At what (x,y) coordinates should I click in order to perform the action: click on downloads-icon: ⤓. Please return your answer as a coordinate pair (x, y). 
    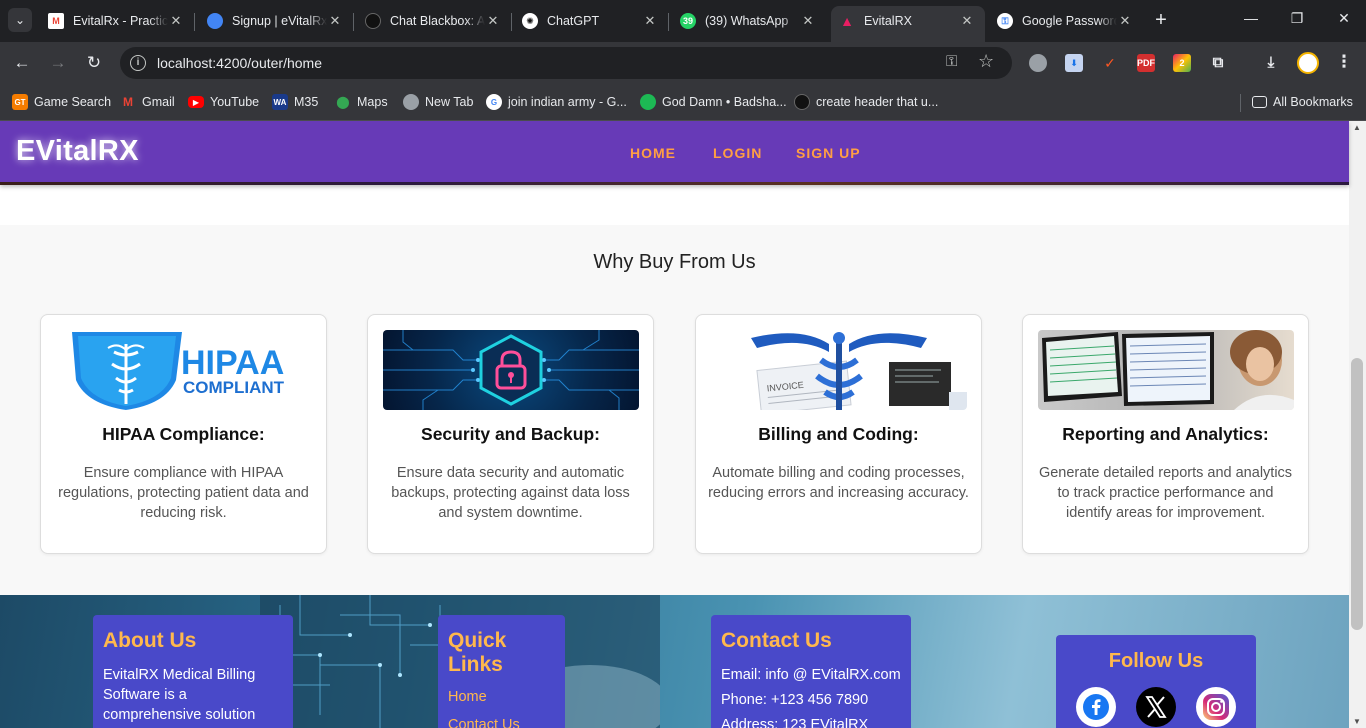
    Looking at the image, I should click on (1271, 63).